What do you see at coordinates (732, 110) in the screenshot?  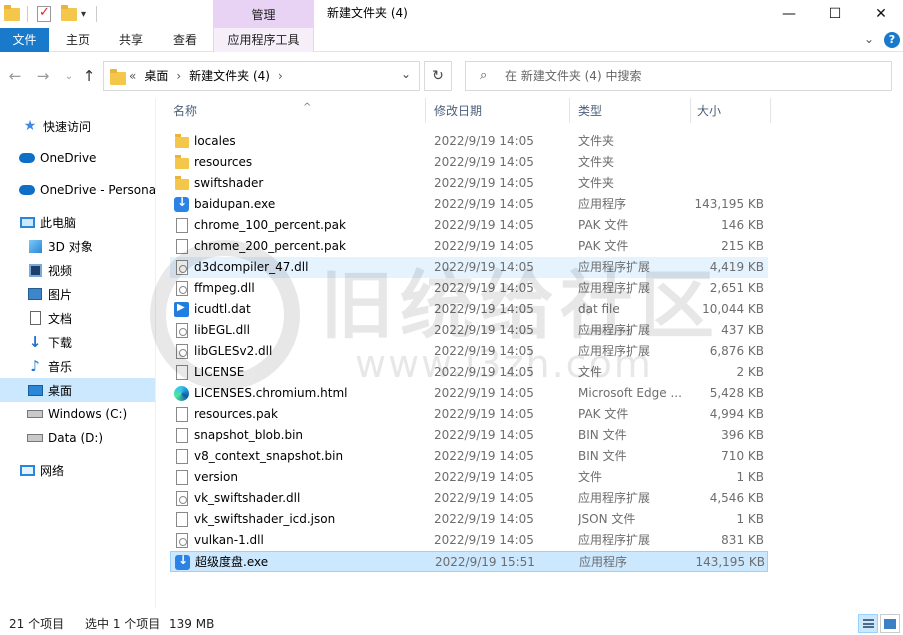 I see `column-header-size: 大小` at bounding box center [732, 110].